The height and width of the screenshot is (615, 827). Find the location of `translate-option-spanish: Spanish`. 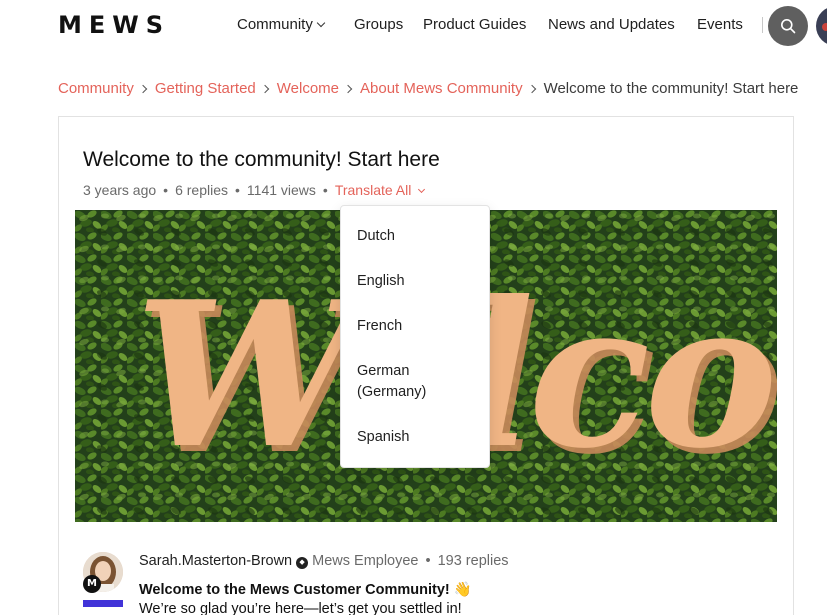

translate-option-spanish: Spanish is located at coordinates (417, 437).